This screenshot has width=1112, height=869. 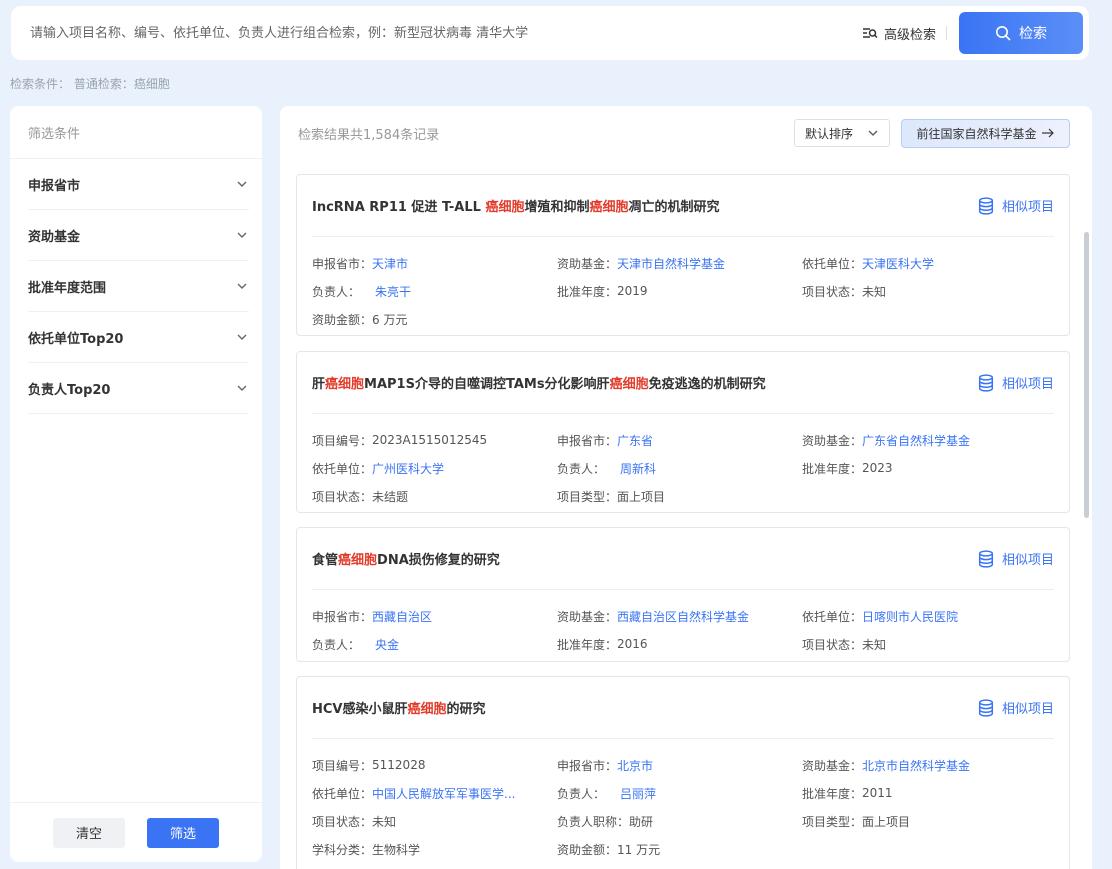 I want to click on result-field: 依托单位： 广州医科大学, so click(x=434, y=468).